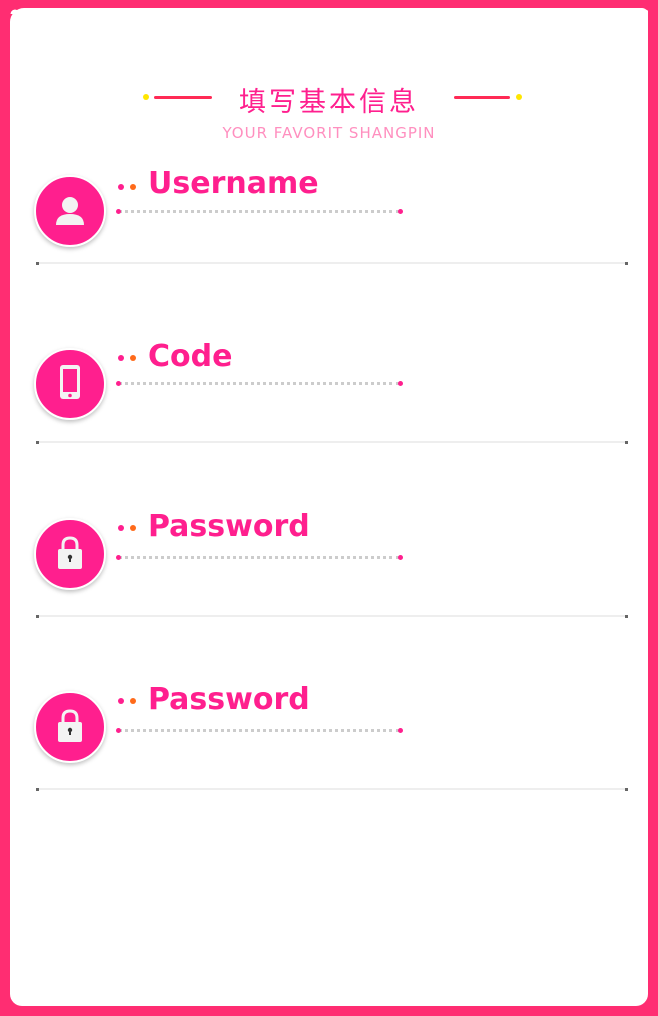 This screenshot has height=1016, width=658. Describe the element at coordinates (329, 734) in the screenshot. I see `confirm-password-field: Password` at that location.